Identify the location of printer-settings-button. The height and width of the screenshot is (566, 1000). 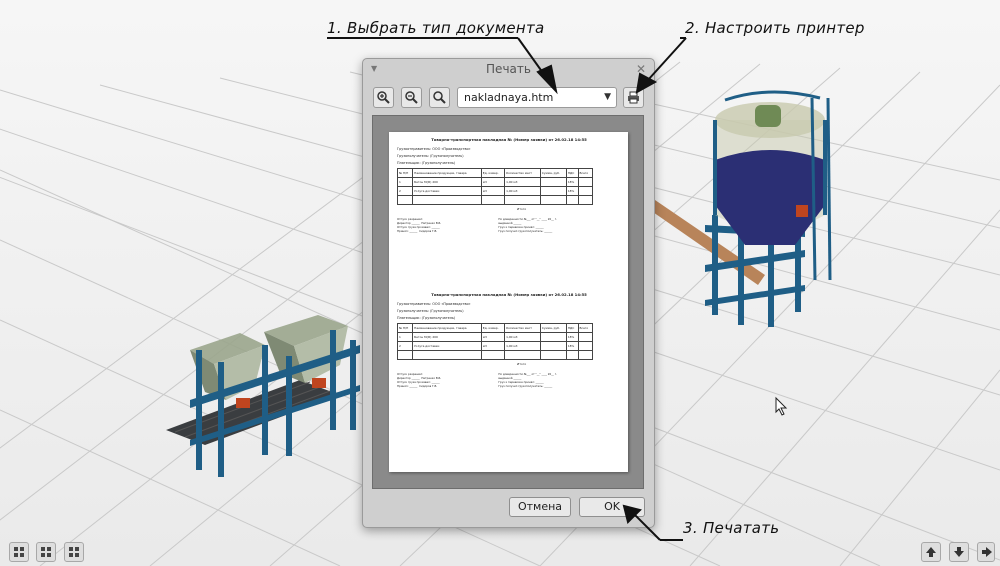
(633, 97).